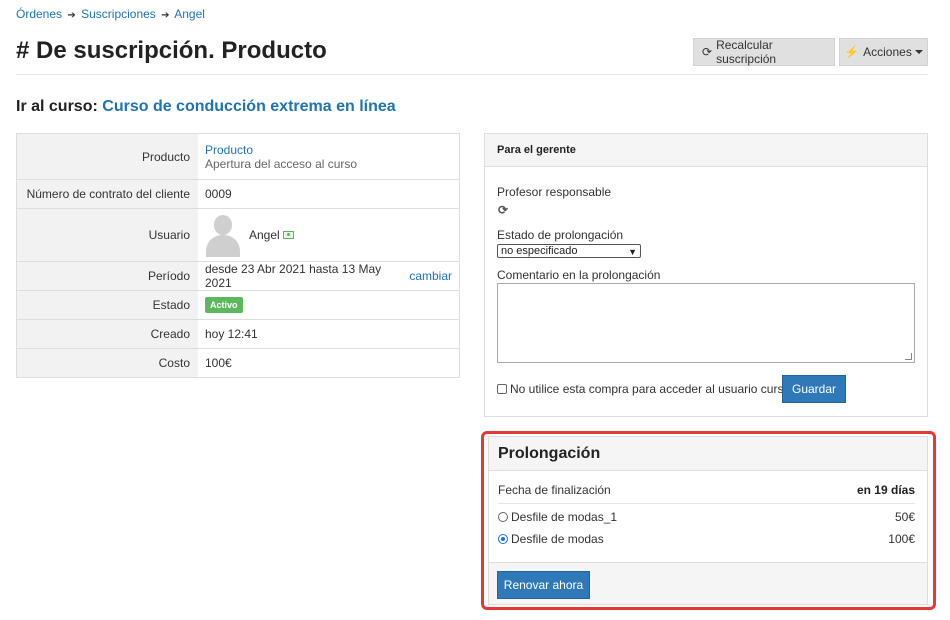 This screenshot has width=950, height=620. What do you see at coordinates (707, 52) in the screenshot?
I see `refresh-icon: ⟳` at bounding box center [707, 52].